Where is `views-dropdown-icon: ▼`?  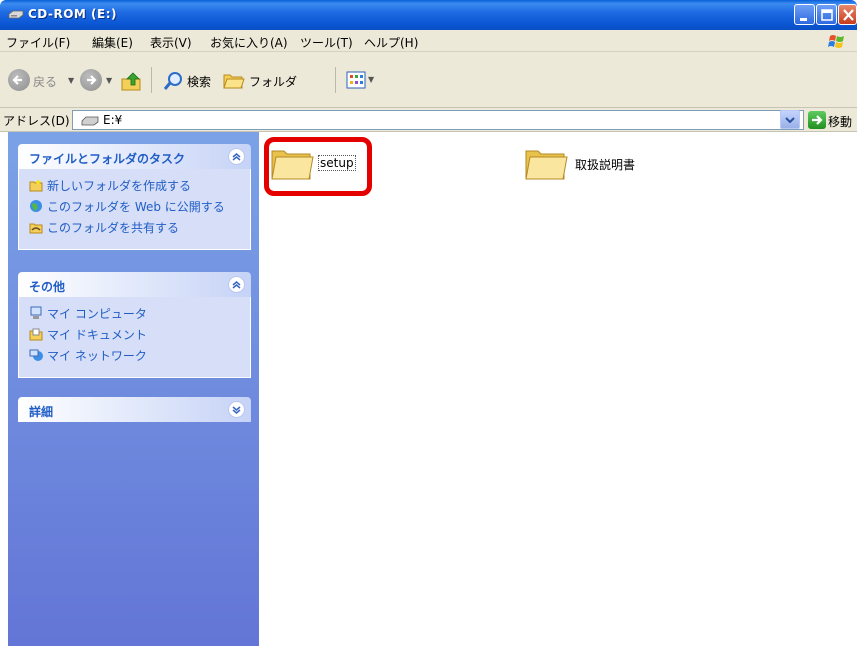 views-dropdown-icon: ▼ is located at coordinates (371, 79).